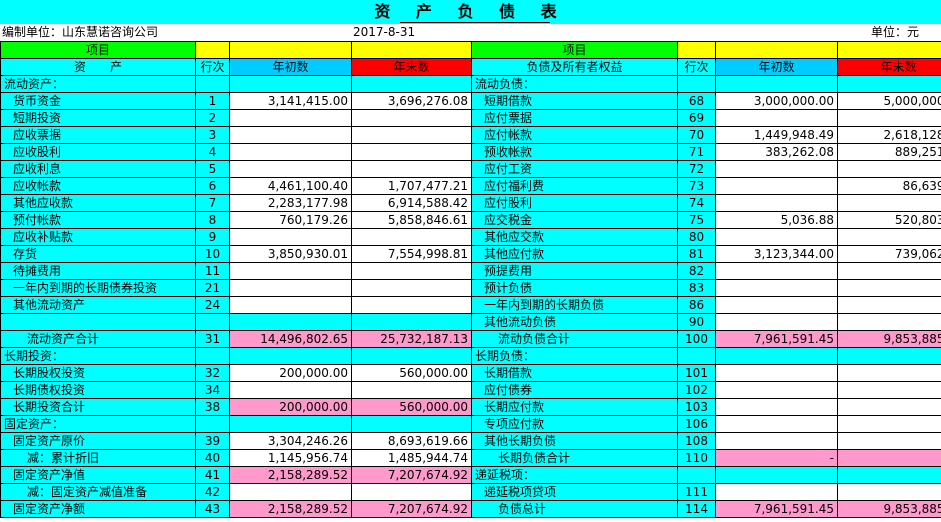  I want to click on asset-item-cell: 应收补贴款, so click(98, 237).